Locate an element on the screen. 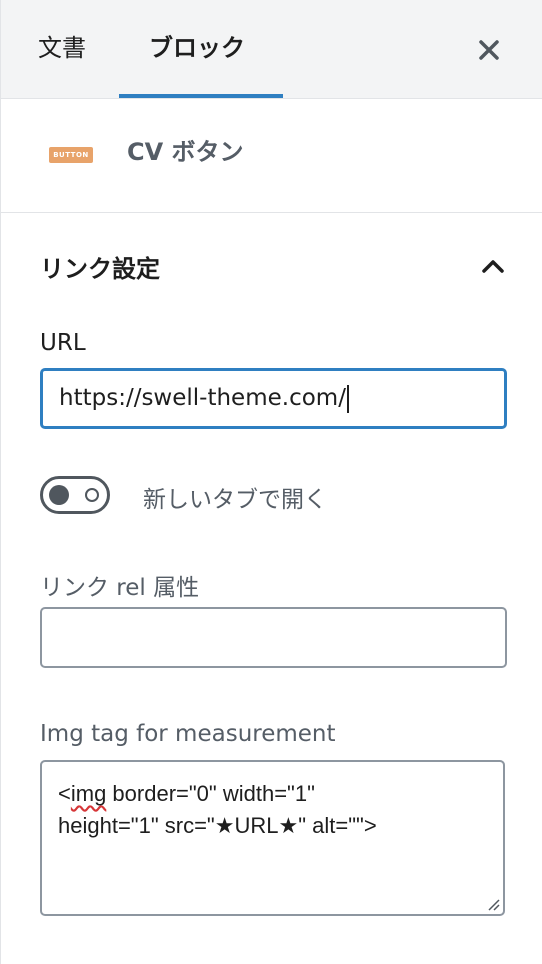 The image size is (542, 964). block-card: BUTTON CV ボタン is located at coordinates (271, 156).